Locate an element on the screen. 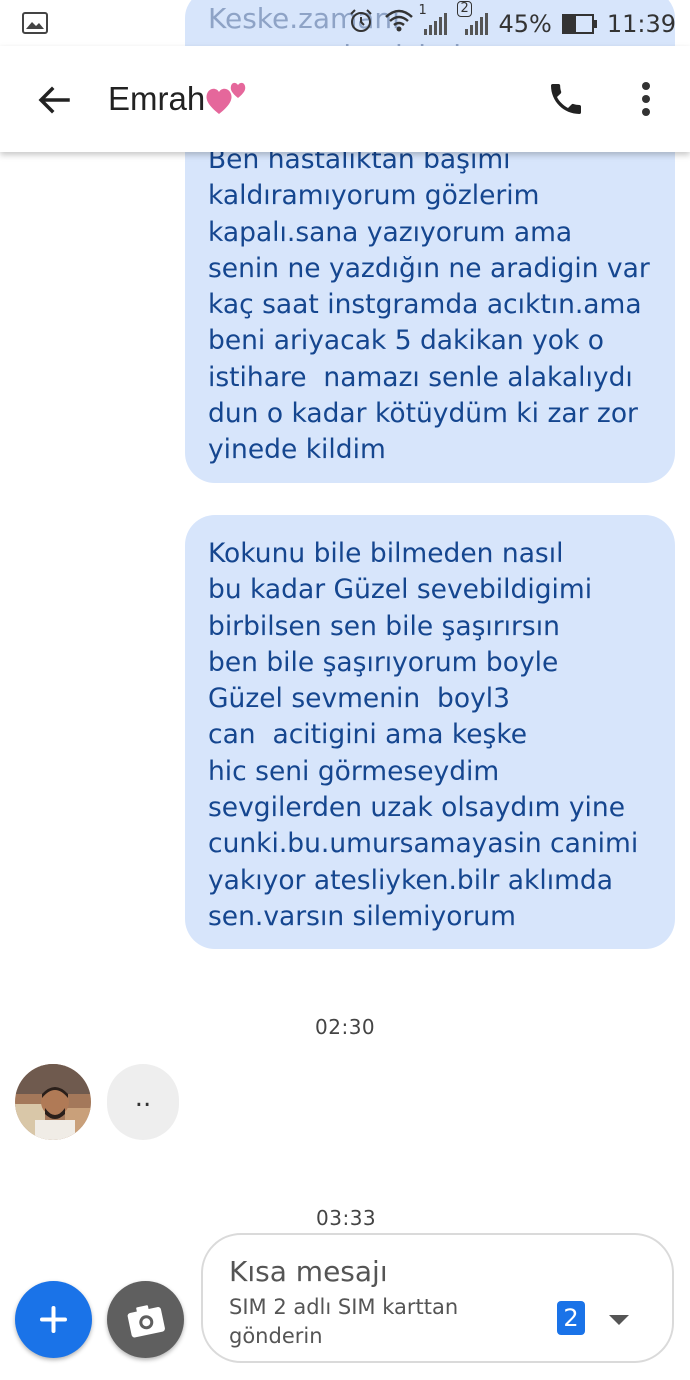 The width and height of the screenshot is (690, 1380). plus-icon is located at coordinates (53, 1319).